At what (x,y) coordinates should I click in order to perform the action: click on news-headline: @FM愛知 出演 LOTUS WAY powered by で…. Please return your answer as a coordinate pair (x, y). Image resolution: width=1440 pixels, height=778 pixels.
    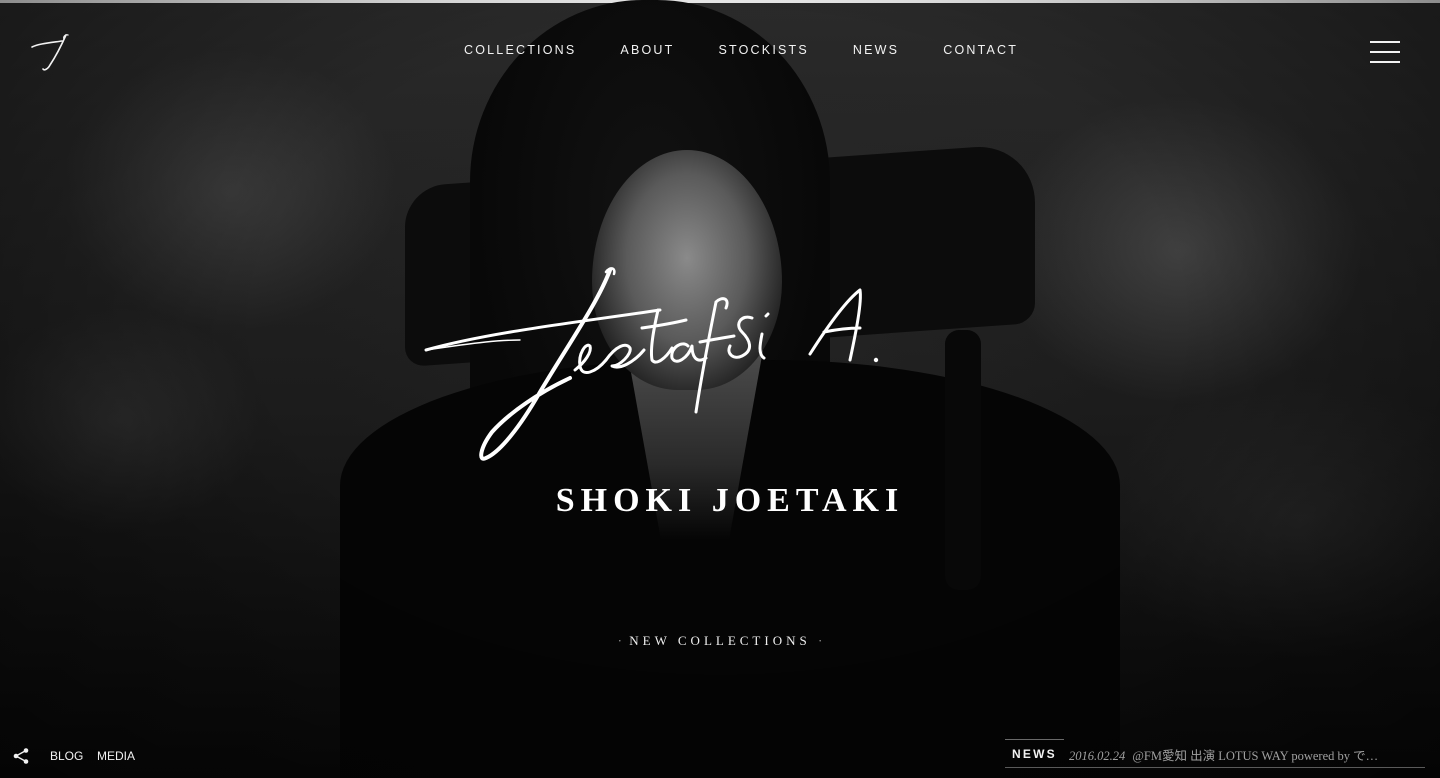
    Looking at the image, I should click on (1255, 756).